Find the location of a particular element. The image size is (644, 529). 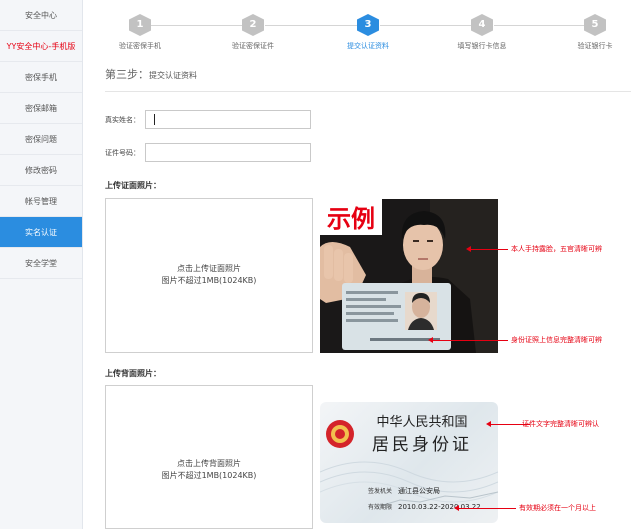

front-photo-upload-box: 点击上传证面照片 图片不超过1MB(1024KB) is located at coordinates (209, 275).